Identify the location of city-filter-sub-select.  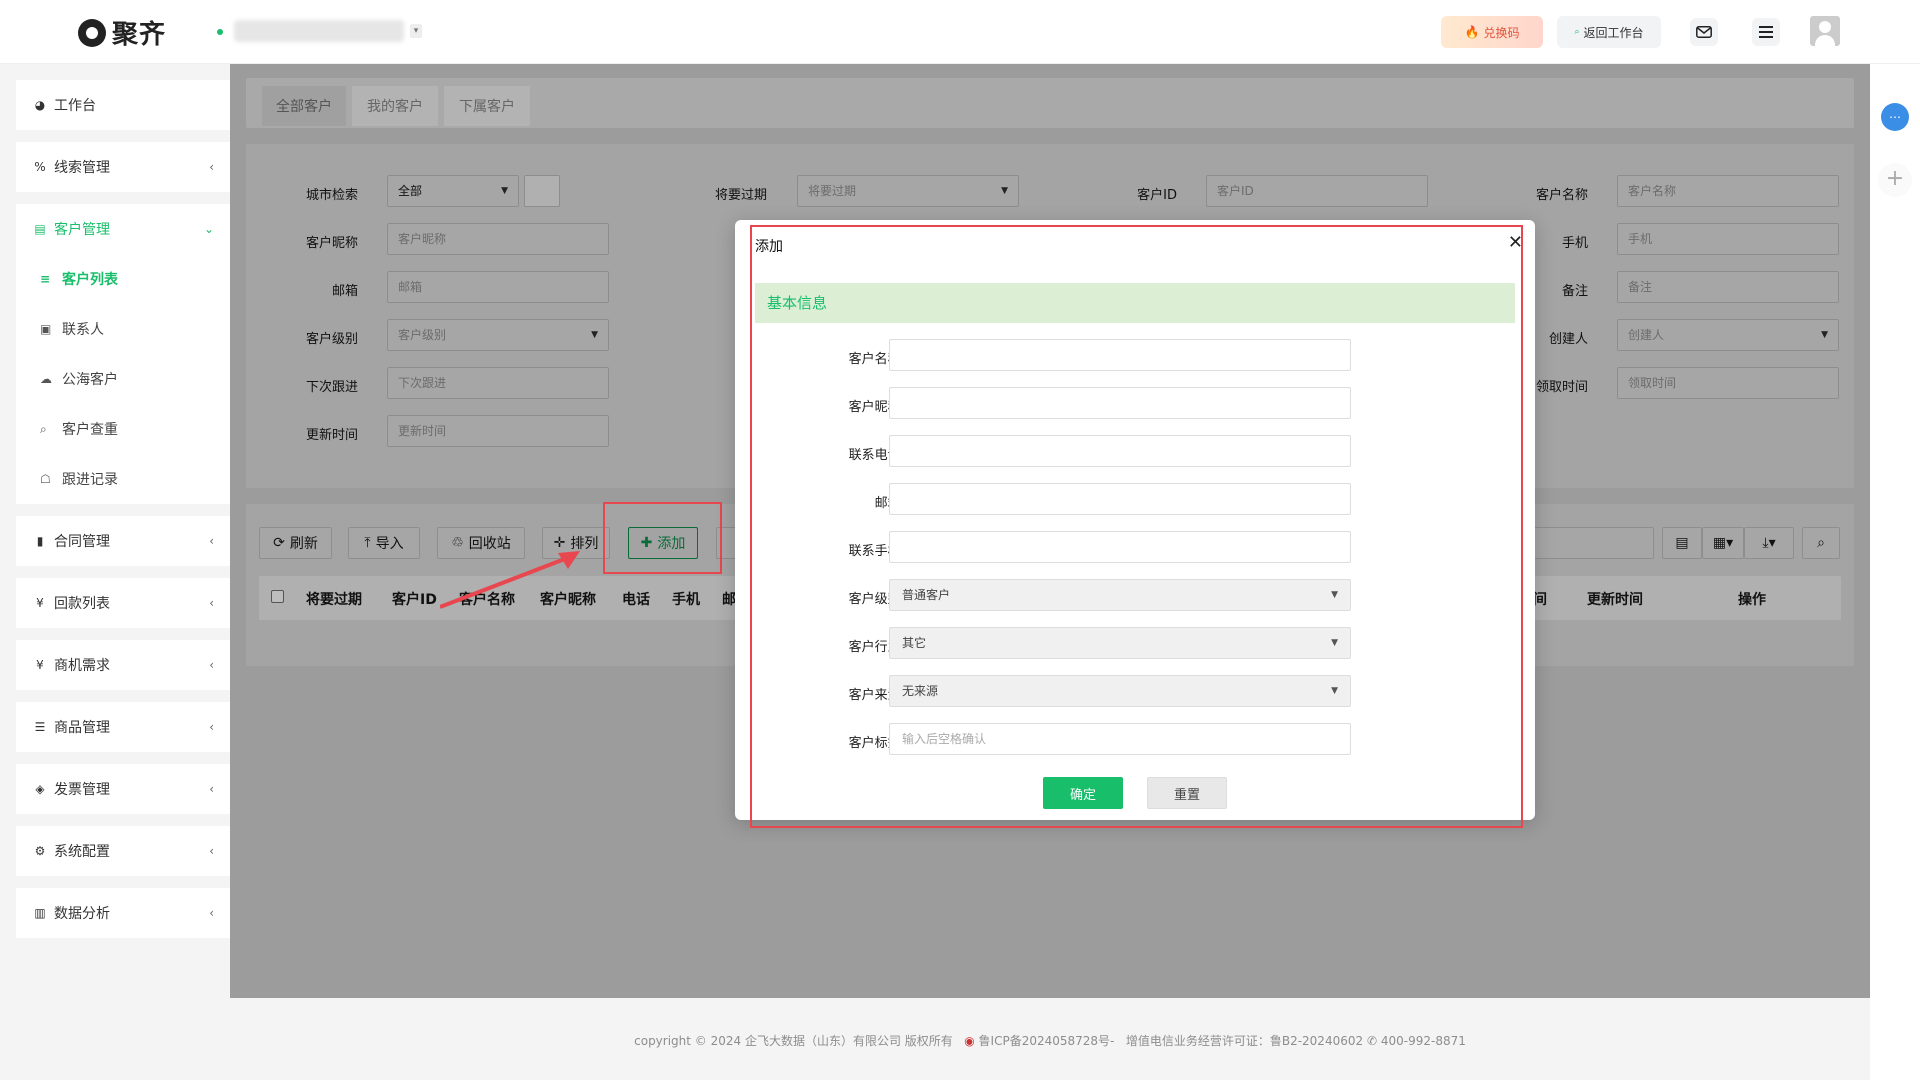
(542, 191).